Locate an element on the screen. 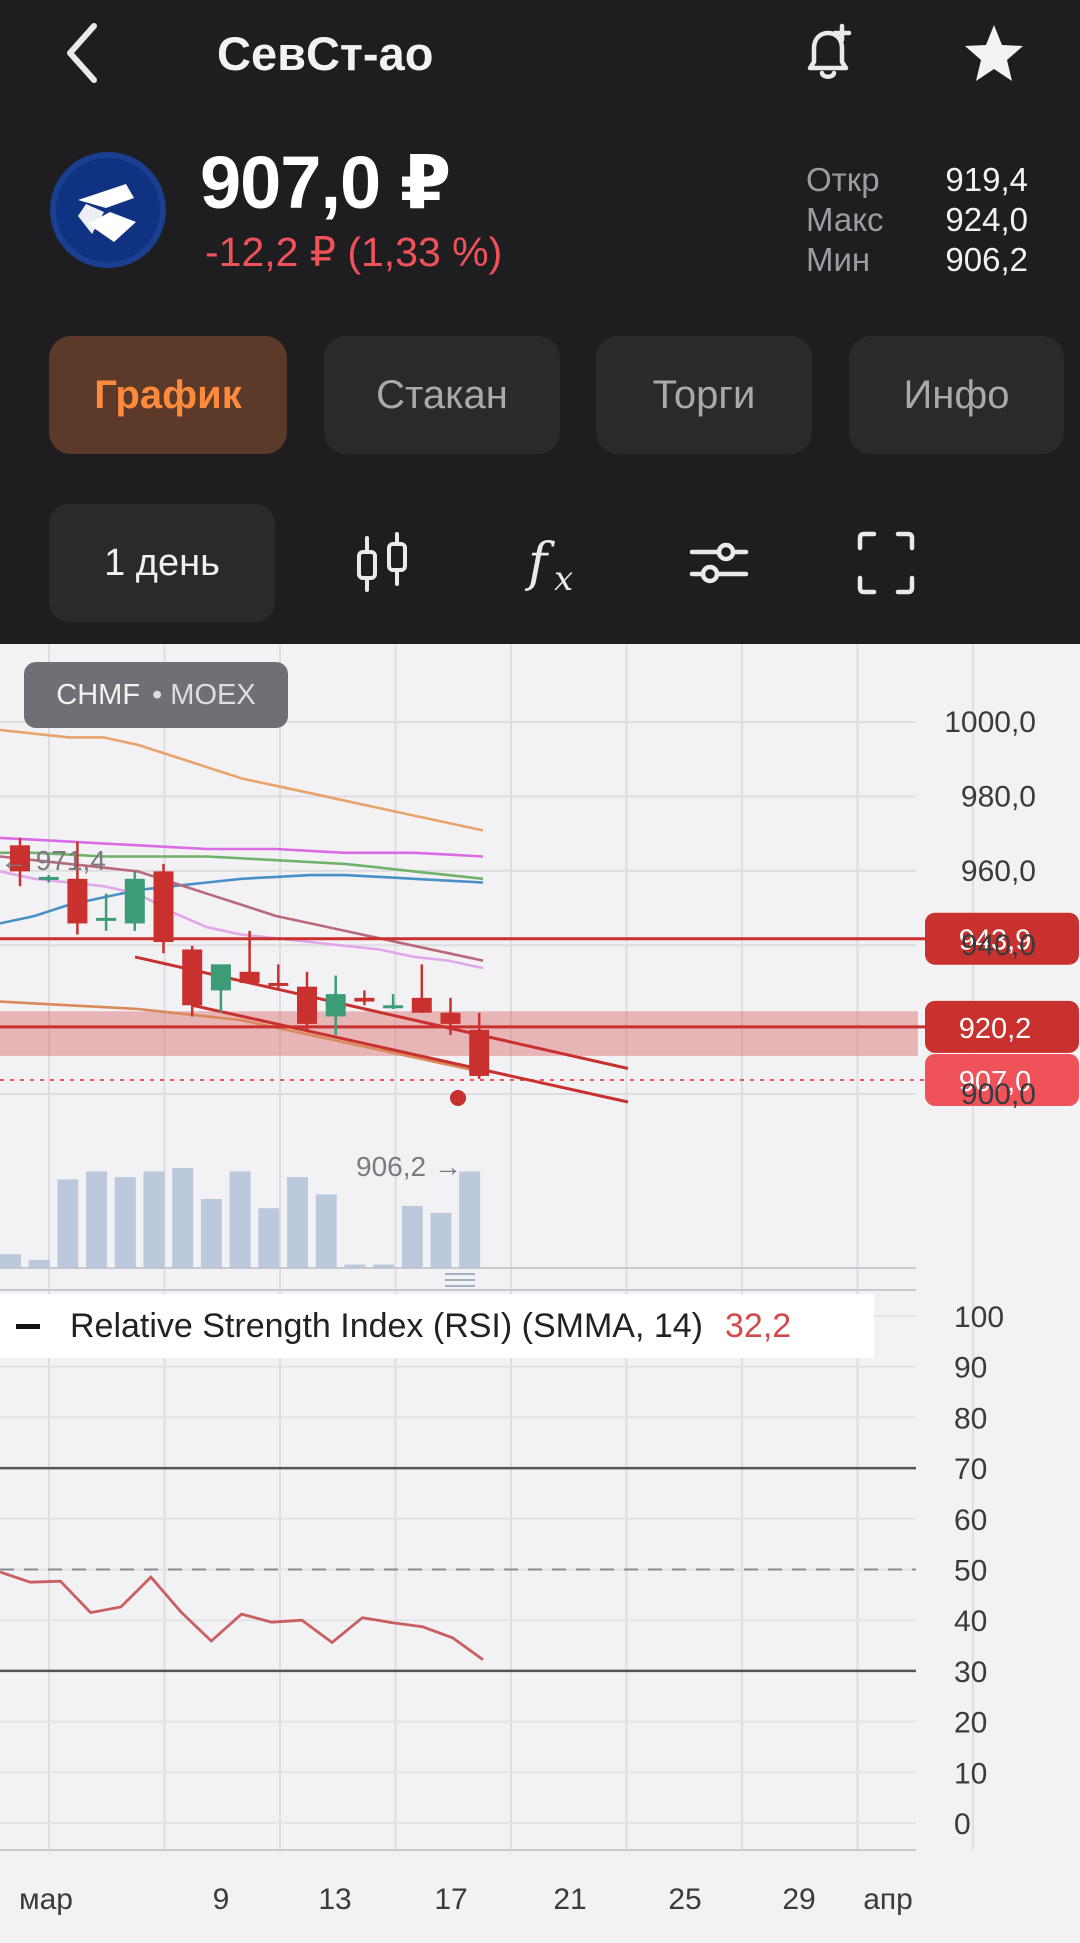 Image resolution: width=1080 pixels, height=1943 pixels. timeframe-button: 1 день is located at coordinates (162, 563).